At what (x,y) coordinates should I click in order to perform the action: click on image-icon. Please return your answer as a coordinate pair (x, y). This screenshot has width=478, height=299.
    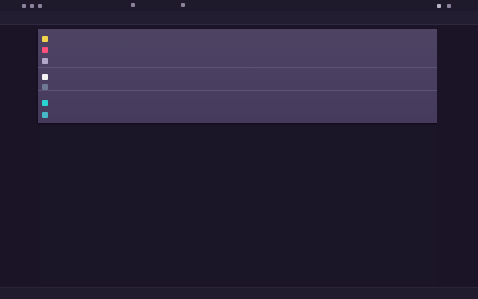
    Looking at the image, I should click on (45, 77).